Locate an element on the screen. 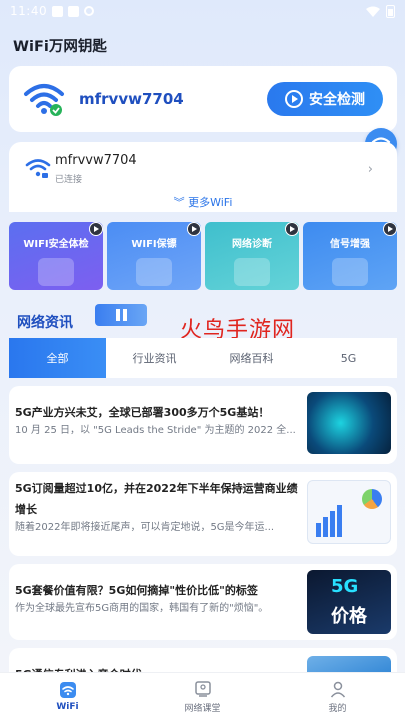  pie-chart-icon is located at coordinates (372, 499).